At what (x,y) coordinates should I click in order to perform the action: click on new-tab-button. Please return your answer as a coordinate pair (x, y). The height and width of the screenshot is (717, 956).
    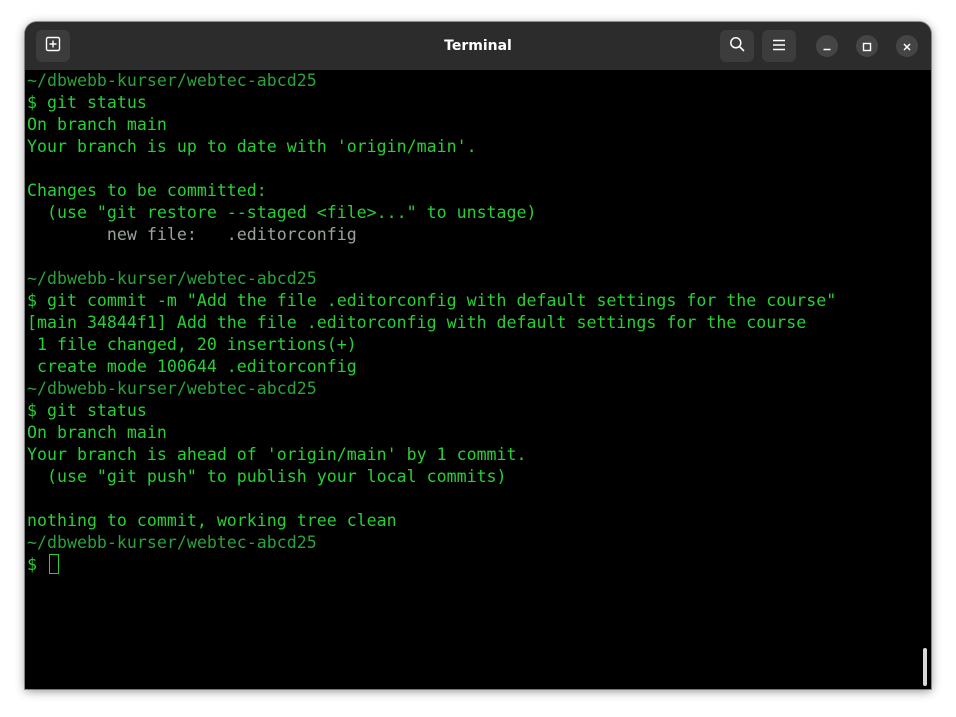
    Looking at the image, I should click on (53, 46).